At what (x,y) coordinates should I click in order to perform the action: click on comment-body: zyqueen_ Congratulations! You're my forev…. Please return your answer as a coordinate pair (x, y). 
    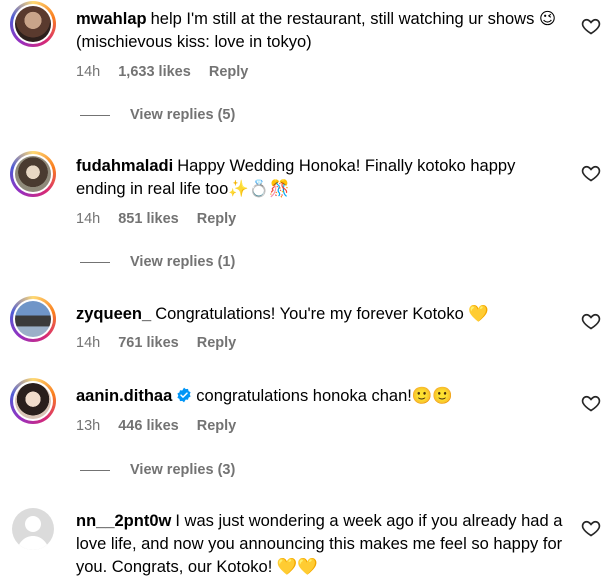
    Looking at the image, I should click on (321, 314).